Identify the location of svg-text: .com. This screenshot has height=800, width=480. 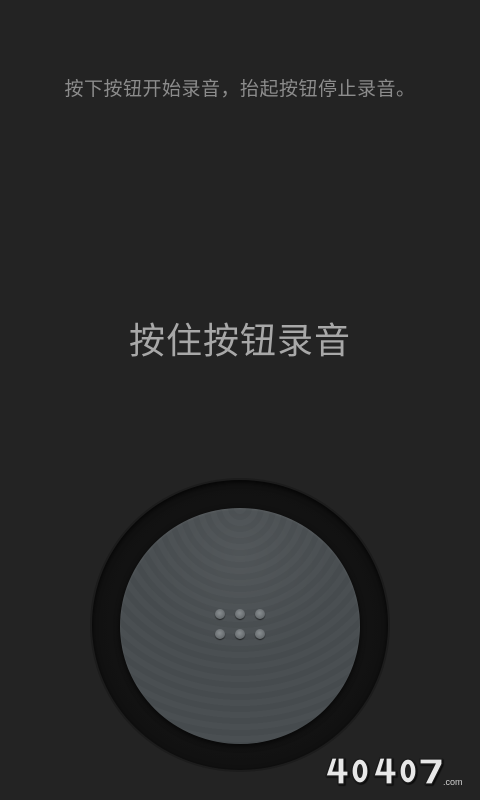
(453, 782).